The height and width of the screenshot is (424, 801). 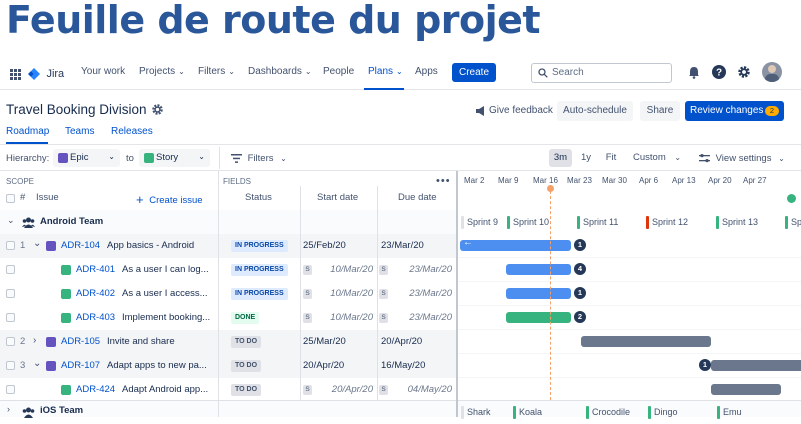 I want to click on auto-schedule-button: Auto-schedule, so click(x=595, y=111).